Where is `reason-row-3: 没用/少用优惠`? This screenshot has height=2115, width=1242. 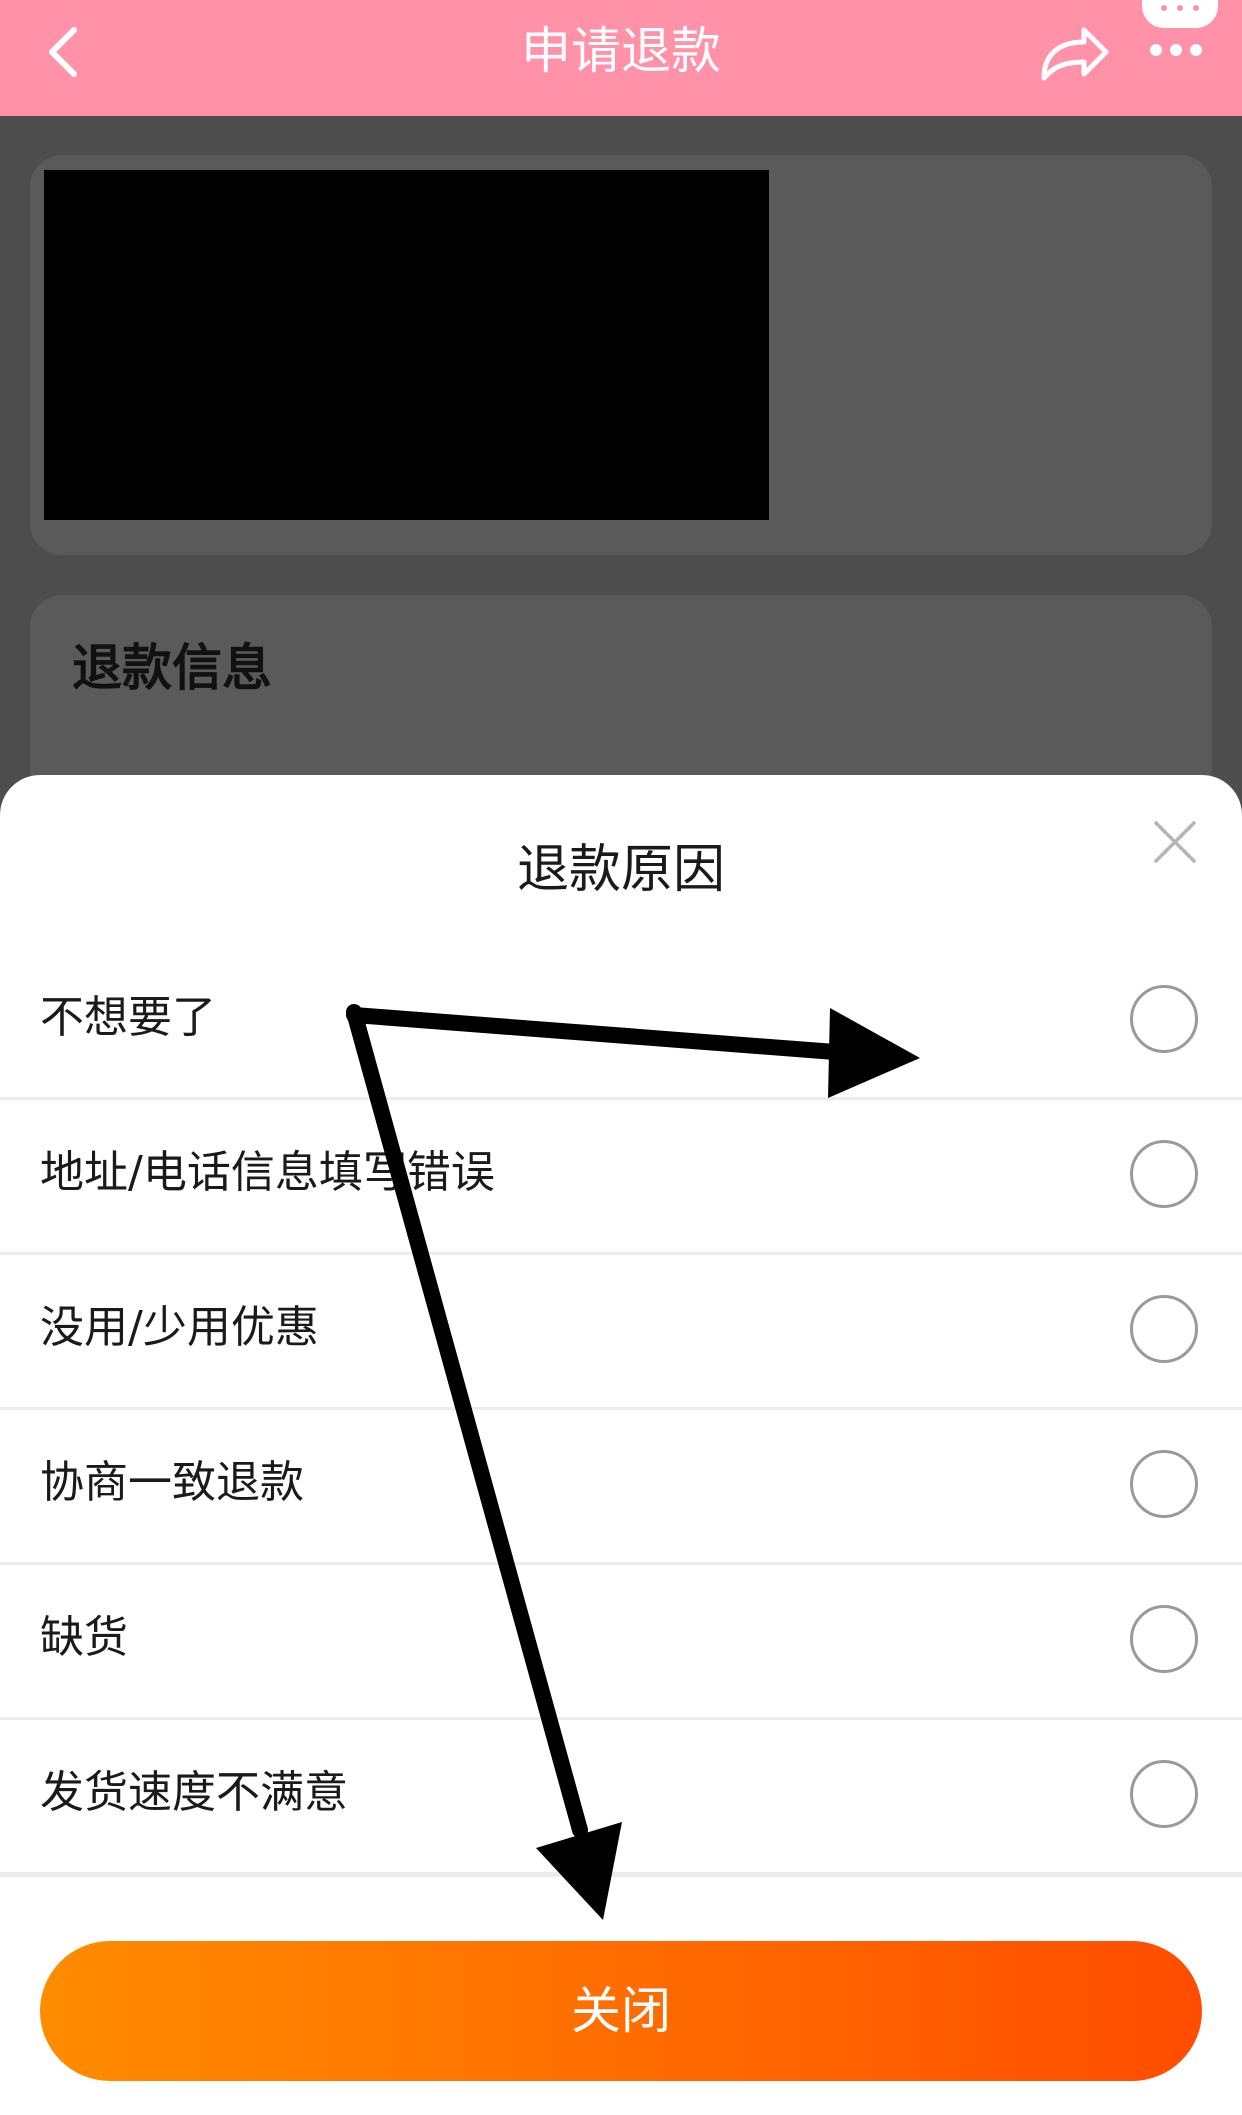 reason-row-3: 没用/少用优惠 is located at coordinates (621, 1333).